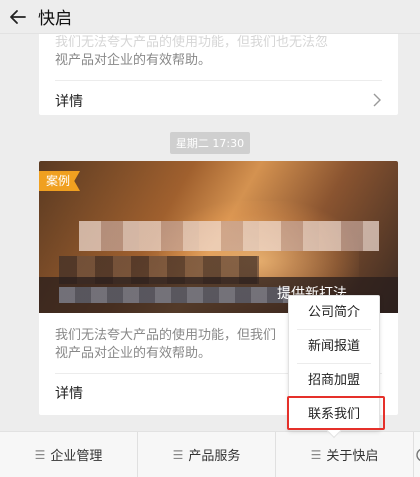 The image size is (420, 477). Describe the element at coordinates (334, 312) in the screenshot. I see `menu-item-company-intro: 公司简介` at that location.